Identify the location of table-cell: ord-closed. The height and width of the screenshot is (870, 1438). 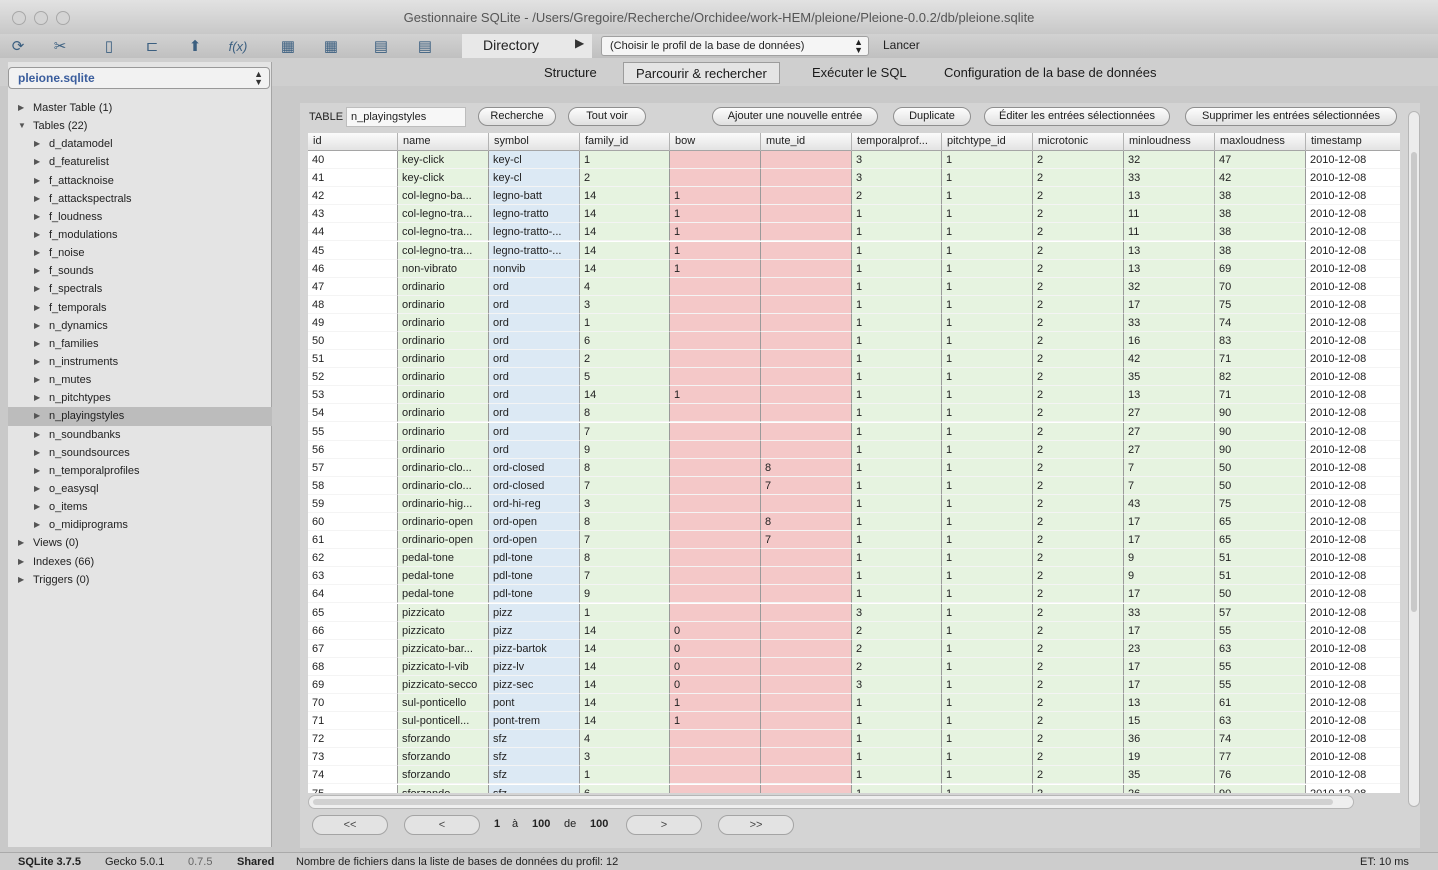
(534, 485).